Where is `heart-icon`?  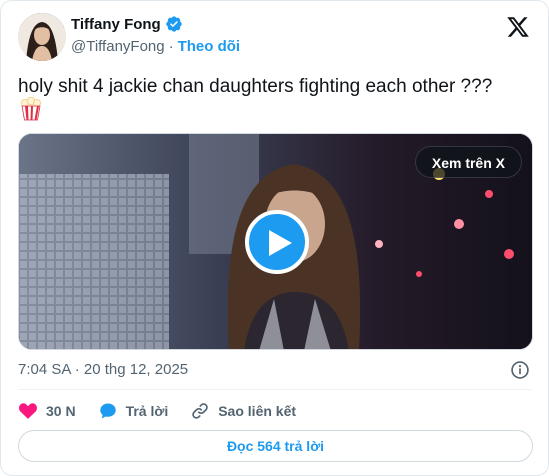
heart-icon is located at coordinates (28, 411).